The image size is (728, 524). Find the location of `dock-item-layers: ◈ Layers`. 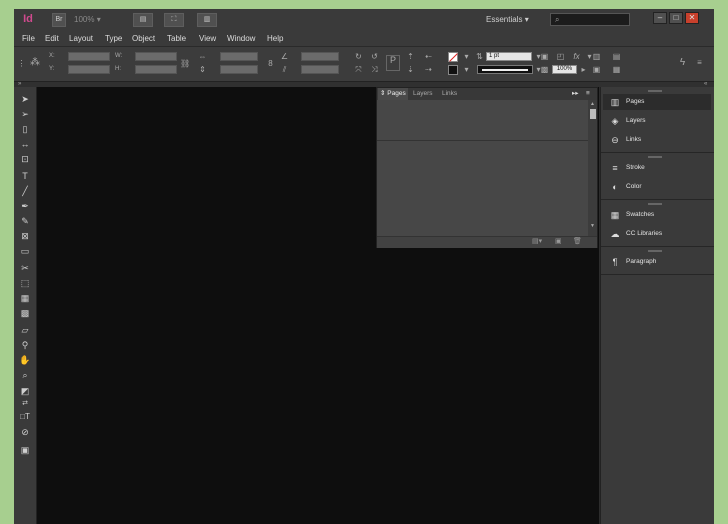

dock-item-layers: ◈ Layers is located at coordinates (657, 121).